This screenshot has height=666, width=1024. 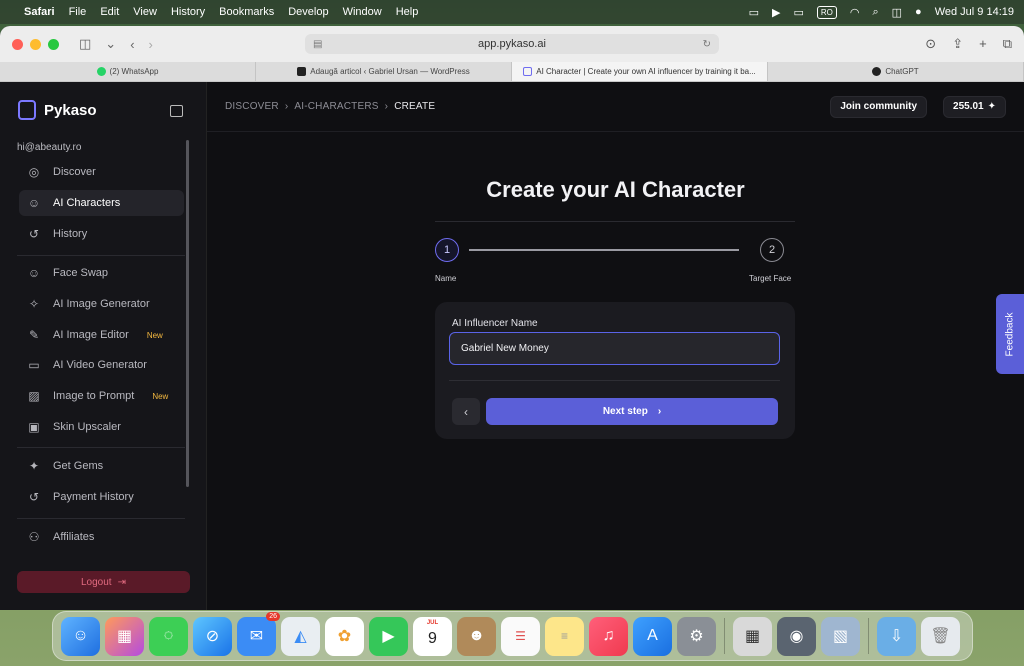 What do you see at coordinates (103, 582) in the screenshot?
I see `logout-button: Logout ⇥` at bounding box center [103, 582].